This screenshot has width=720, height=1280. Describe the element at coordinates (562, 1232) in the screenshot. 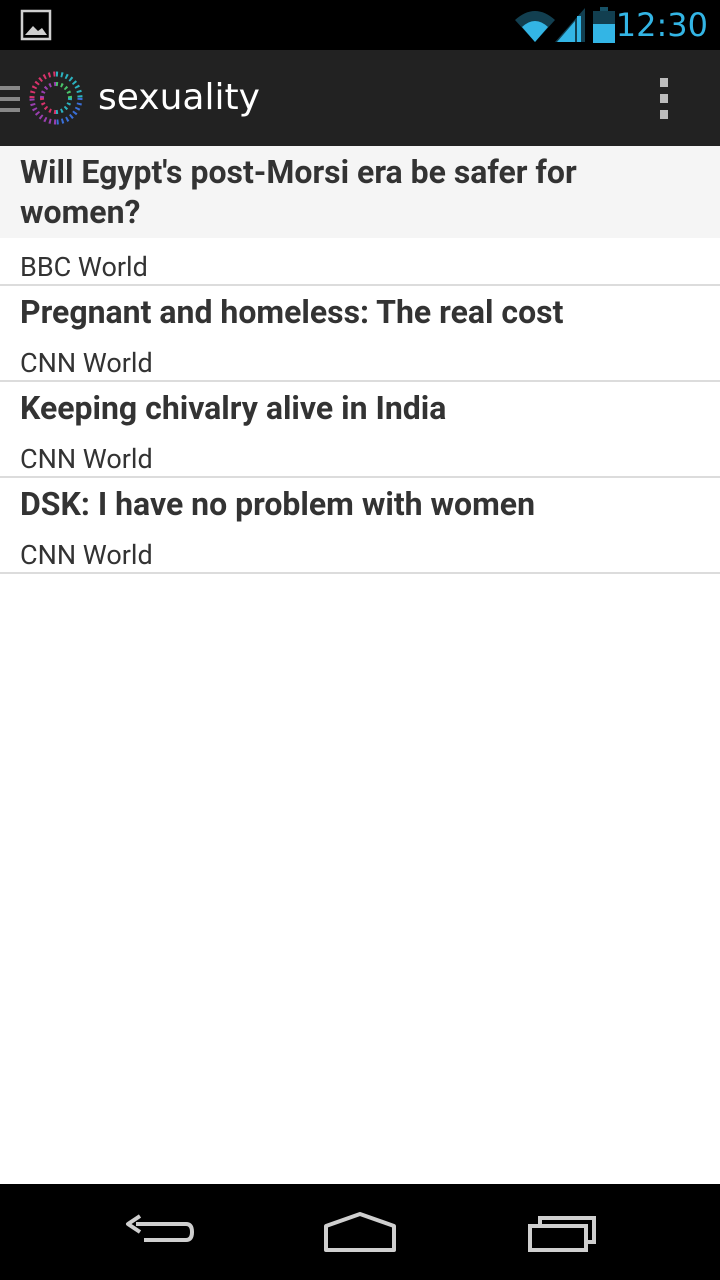

I see `recent-apps-icon` at that location.